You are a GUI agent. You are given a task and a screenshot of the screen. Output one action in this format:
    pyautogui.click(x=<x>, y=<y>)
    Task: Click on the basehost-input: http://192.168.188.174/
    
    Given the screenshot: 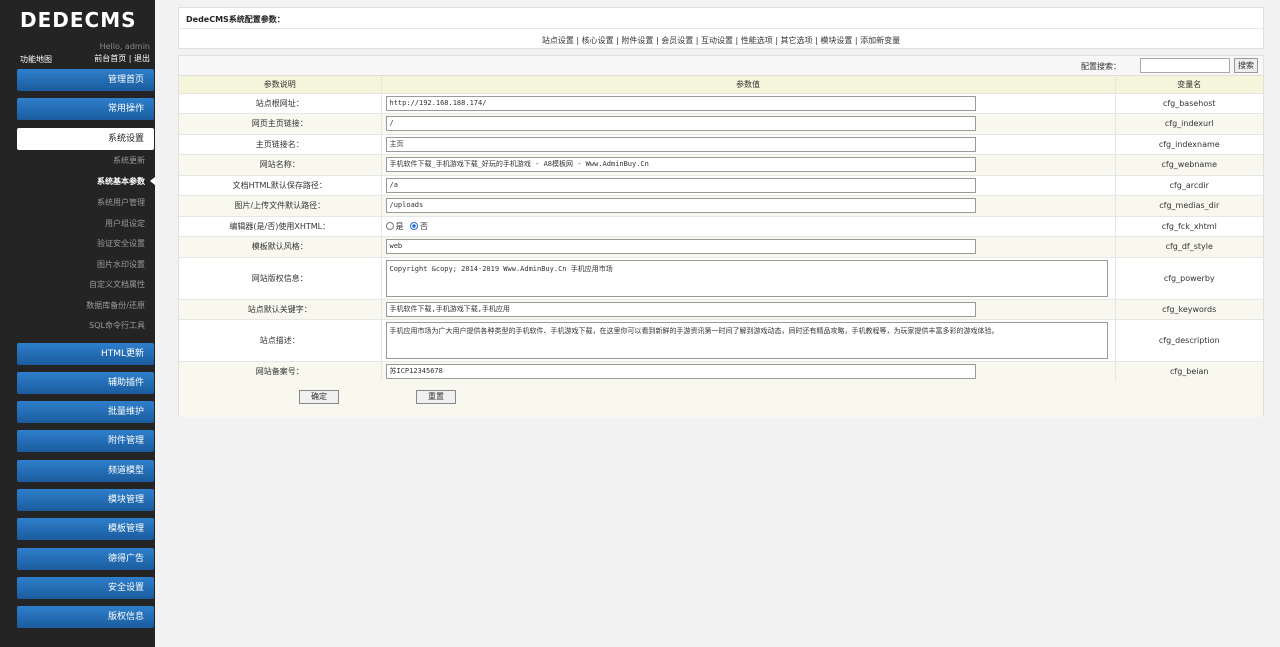 What is the action you would take?
    pyautogui.click(x=680, y=103)
    